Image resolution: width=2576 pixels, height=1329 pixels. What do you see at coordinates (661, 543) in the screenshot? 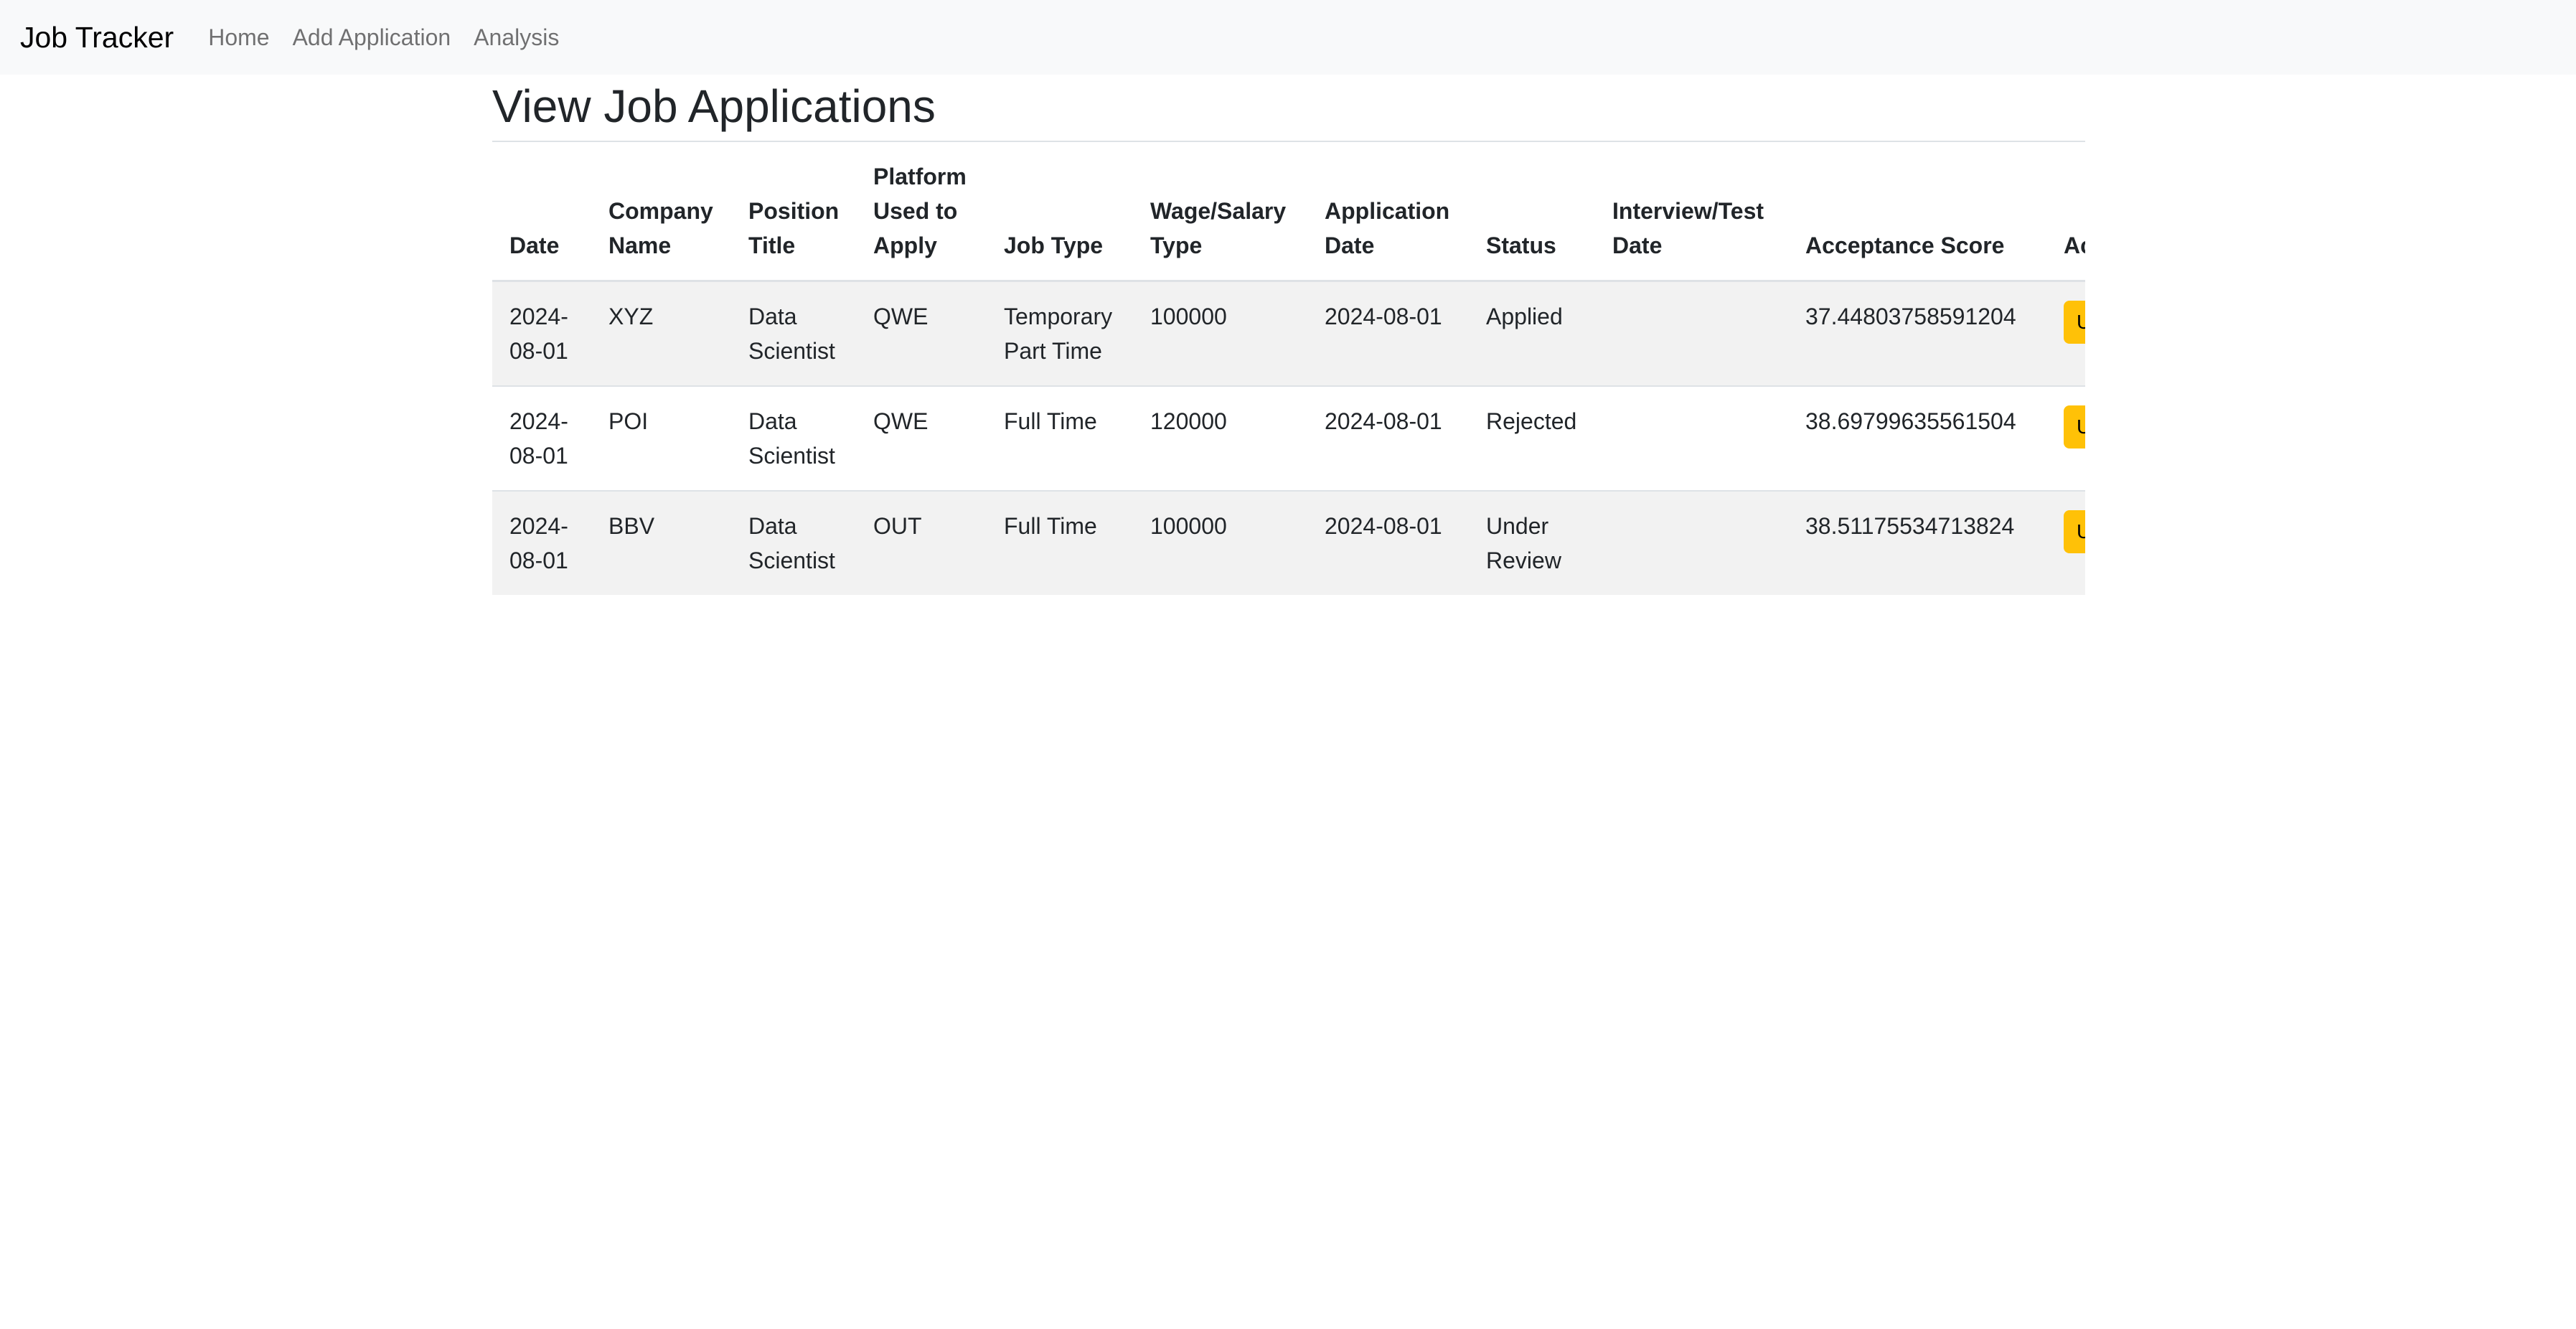
I see `cell-company-name: BBV` at bounding box center [661, 543].